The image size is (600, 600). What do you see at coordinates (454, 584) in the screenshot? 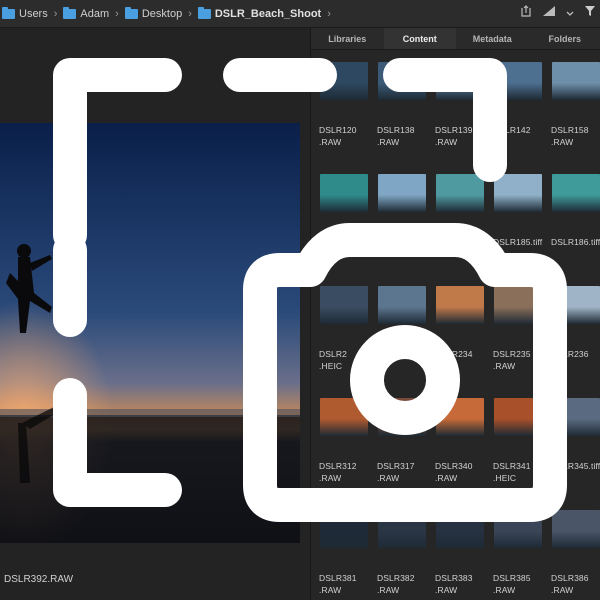
I see `thumbnail-filename: DSLR383 .RAW` at bounding box center [454, 584].